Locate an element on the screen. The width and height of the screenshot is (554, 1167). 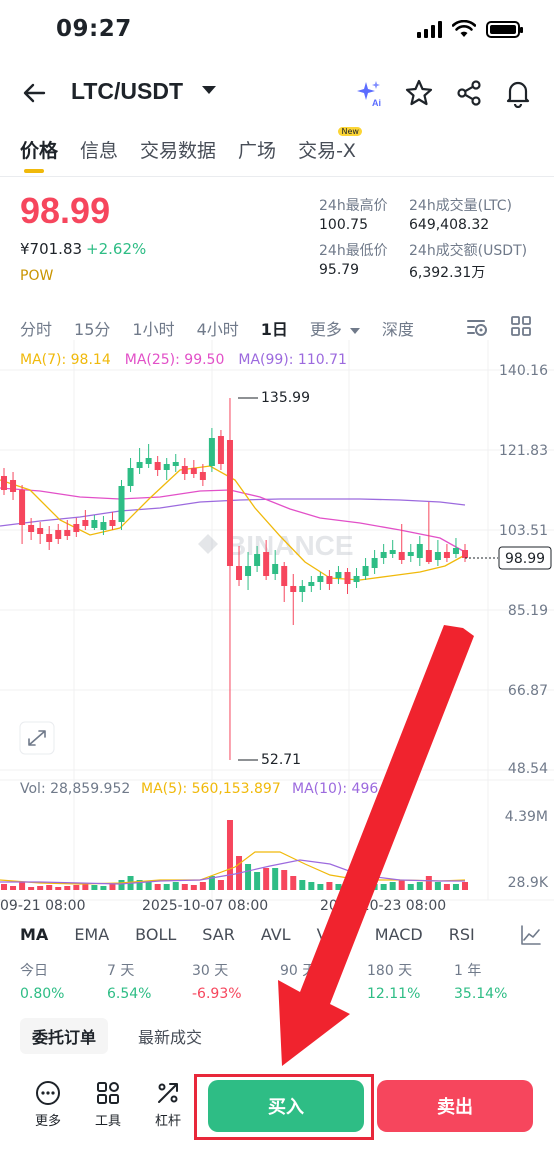
tab-trading-data: 交易数据 is located at coordinates (178, 149).